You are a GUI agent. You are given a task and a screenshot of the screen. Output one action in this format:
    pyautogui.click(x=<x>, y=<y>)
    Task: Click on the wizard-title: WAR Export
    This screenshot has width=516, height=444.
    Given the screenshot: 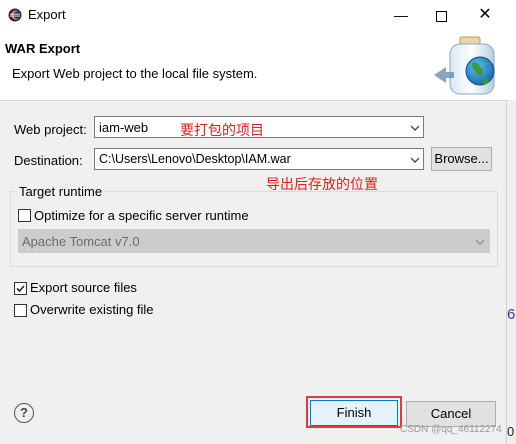 What is the action you would take?
    pyautogui.click(x=43, y=48)
    